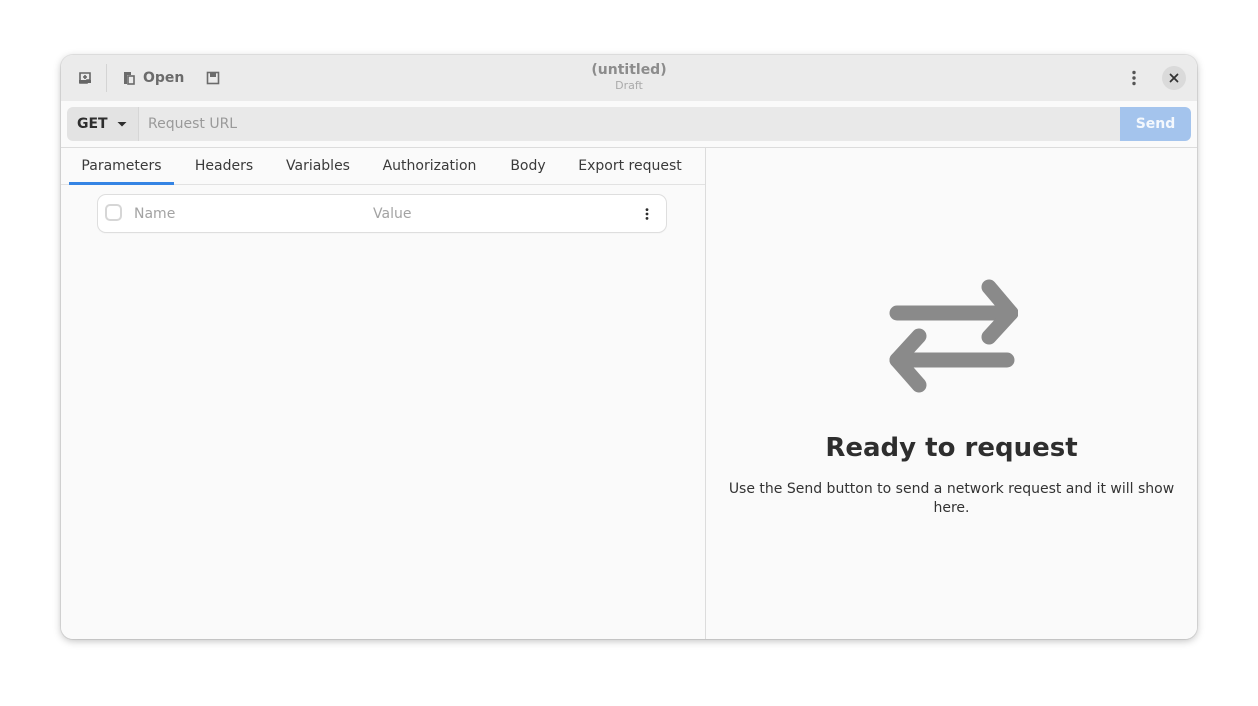 This screenshot has width=1258, height=706. I want to click on close-icon, so click(1174, 78).